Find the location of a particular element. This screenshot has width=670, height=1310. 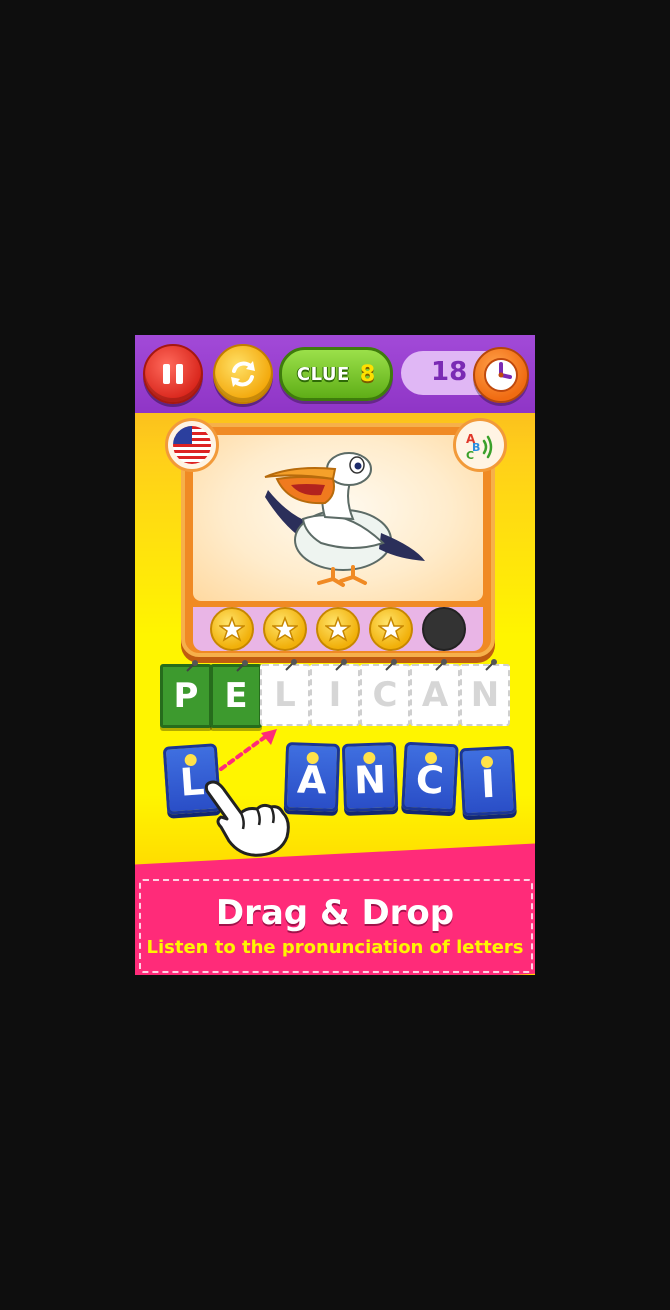

letter-tile: N is located at coordinates (370, 777).